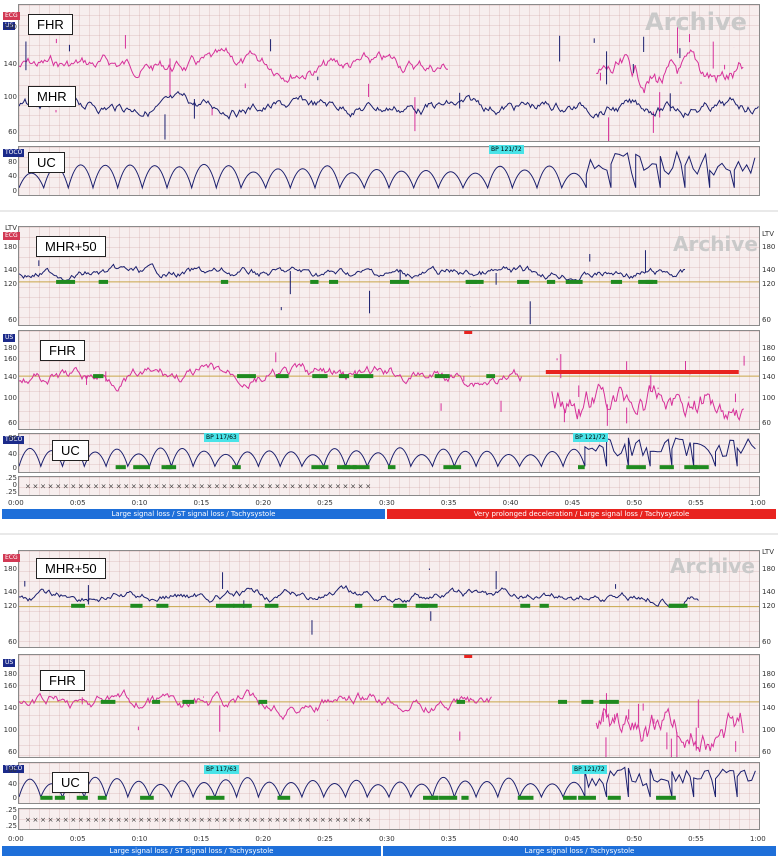 The image size is (778, 860). I want to click on y-tick: 0, so click(14, 798).